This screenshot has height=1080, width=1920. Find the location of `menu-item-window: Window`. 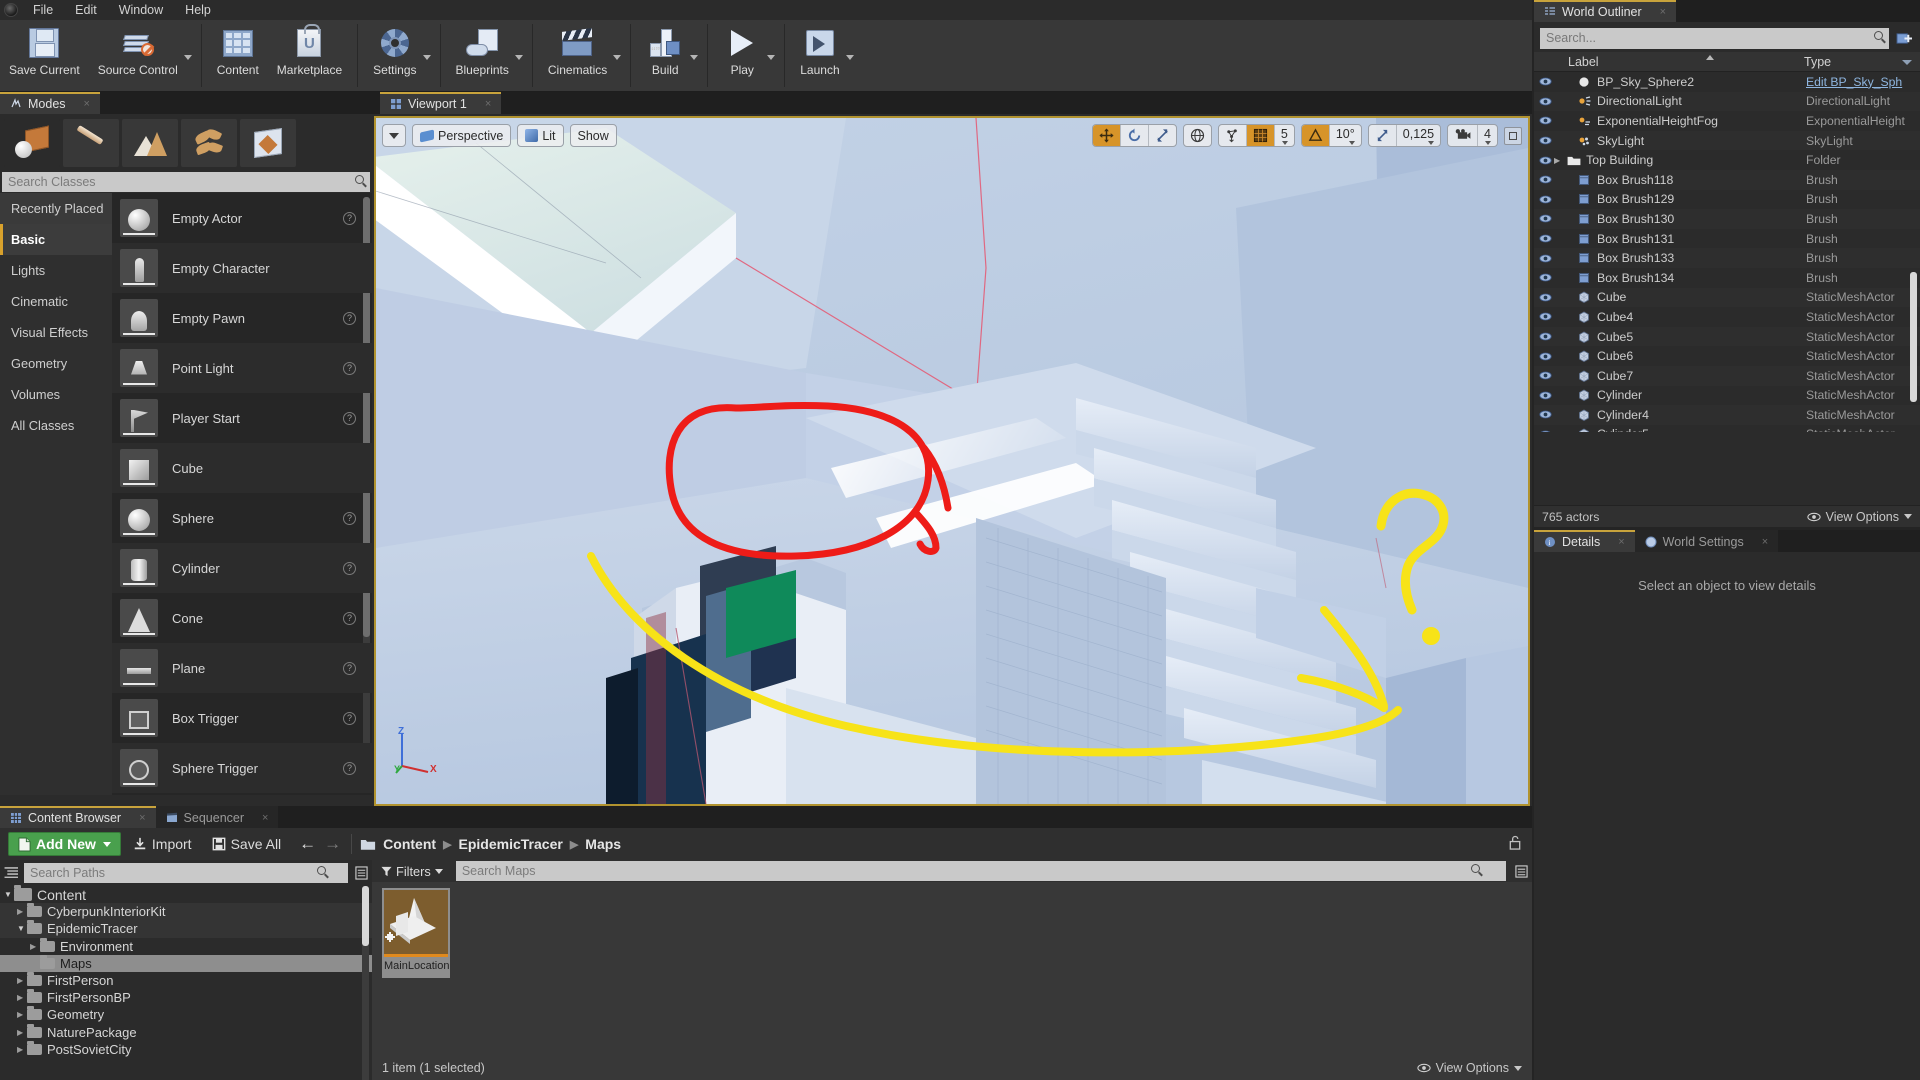

menu-item-window: Window is located at coordinates (141, 10).